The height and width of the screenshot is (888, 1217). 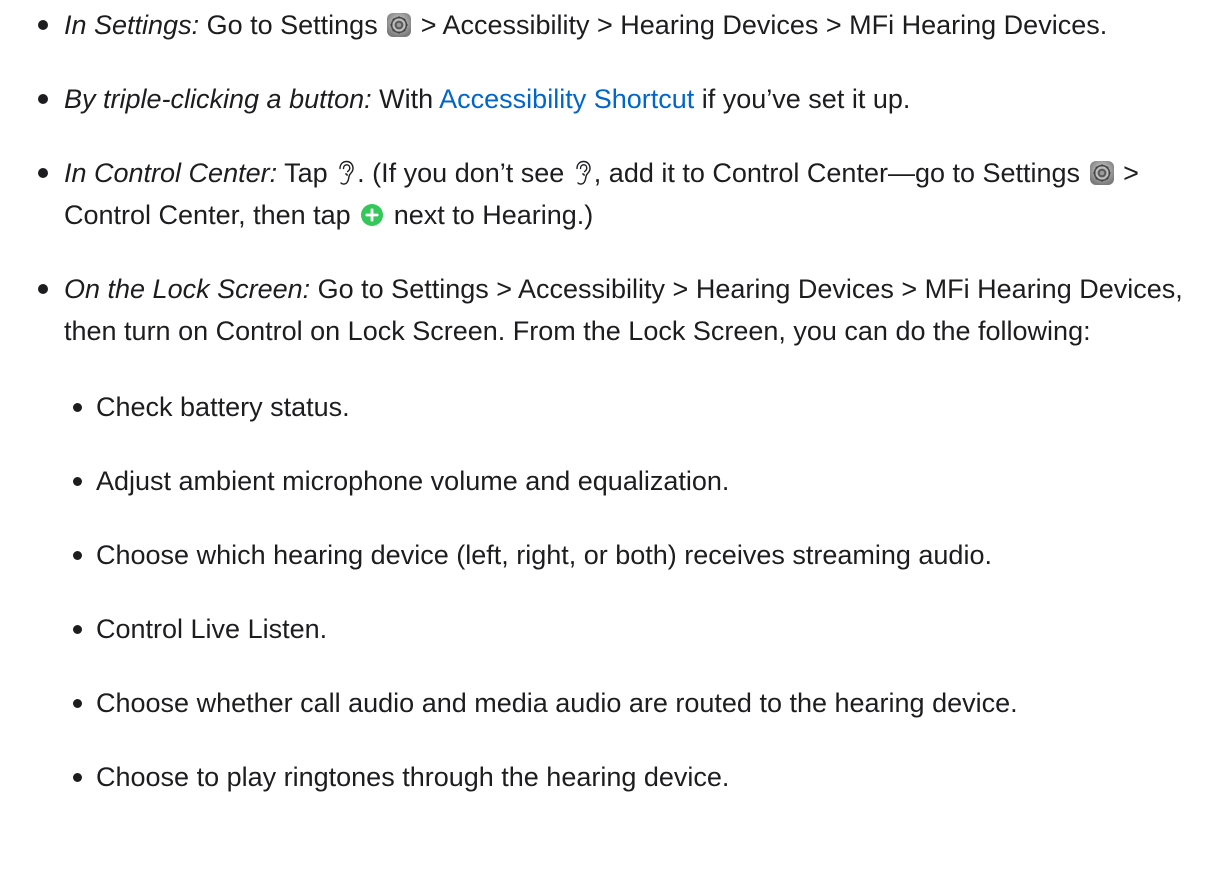 I want to click on add-plus-icon, so click(x=372, y=215).